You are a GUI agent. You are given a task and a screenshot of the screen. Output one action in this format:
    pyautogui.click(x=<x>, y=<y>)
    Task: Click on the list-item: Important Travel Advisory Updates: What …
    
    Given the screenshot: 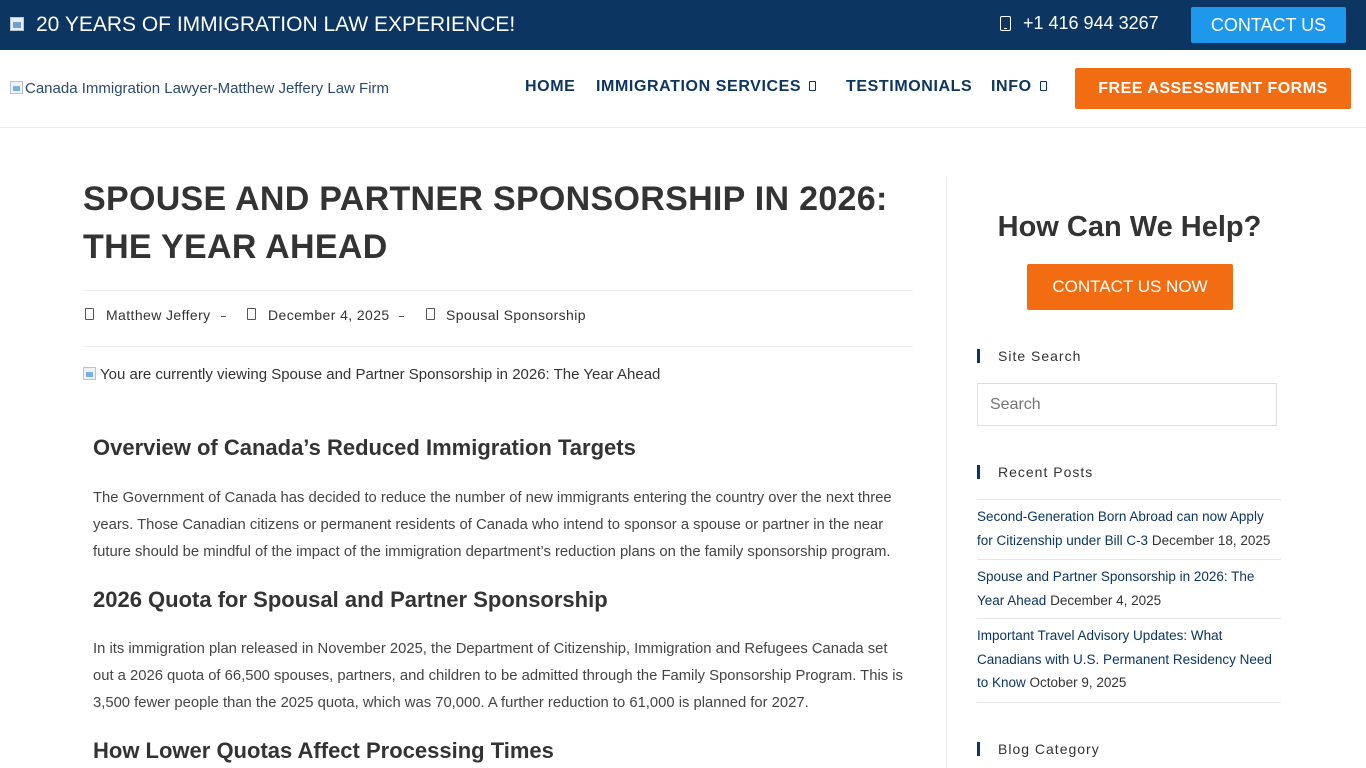 What is the action you would take?
    pyautogui.click(x=1129, y=659)
    